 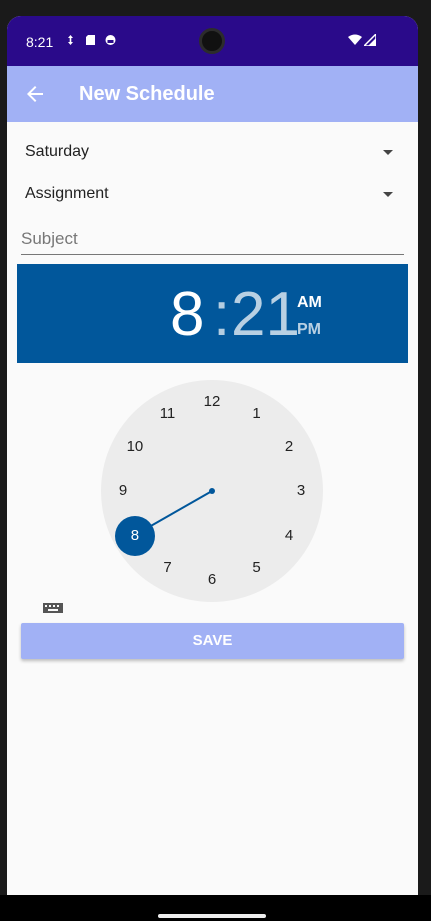 What do you see at coordinates (301, 492) in the screenshot?
I see `clock-number: 3` at bounding box center [301, 492].